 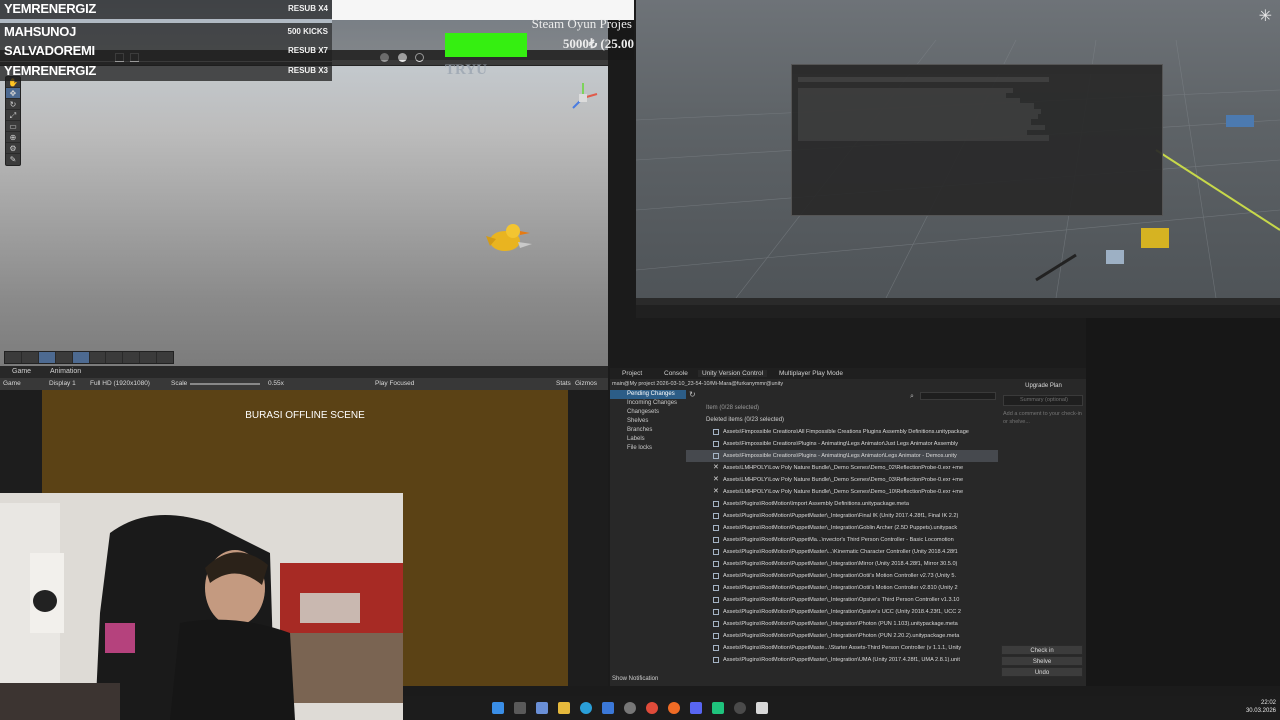 I want to click on nav-branches: Branches, so click(x=648, y=430).